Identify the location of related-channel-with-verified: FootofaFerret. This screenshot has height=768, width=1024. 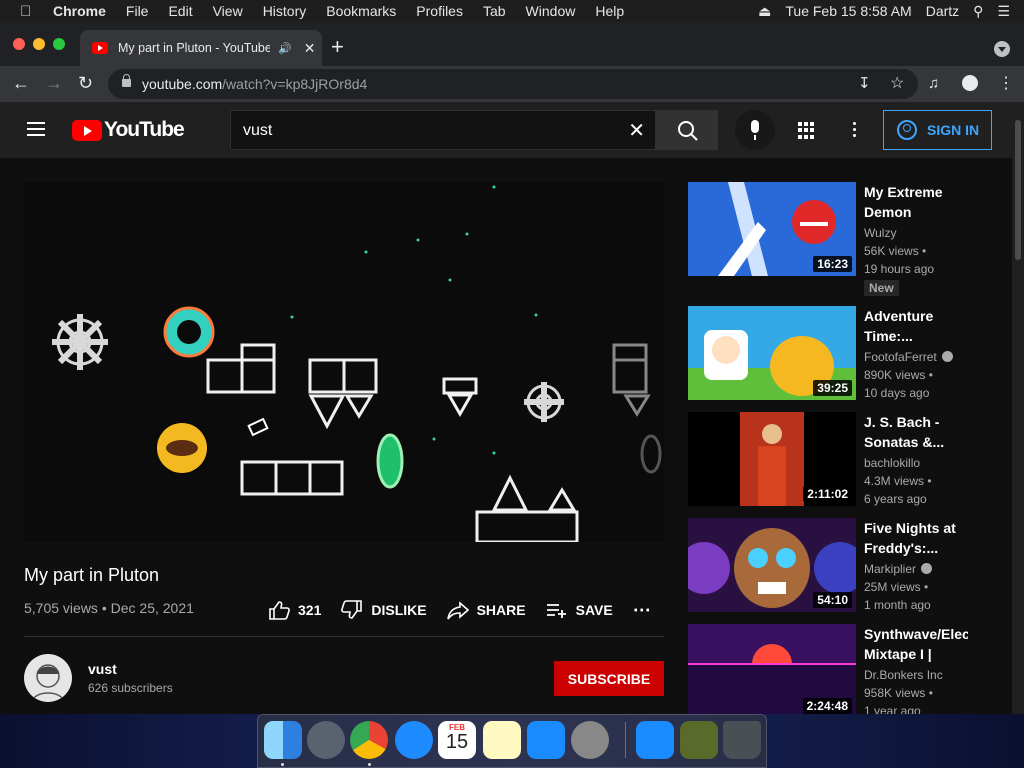
(908, 357).